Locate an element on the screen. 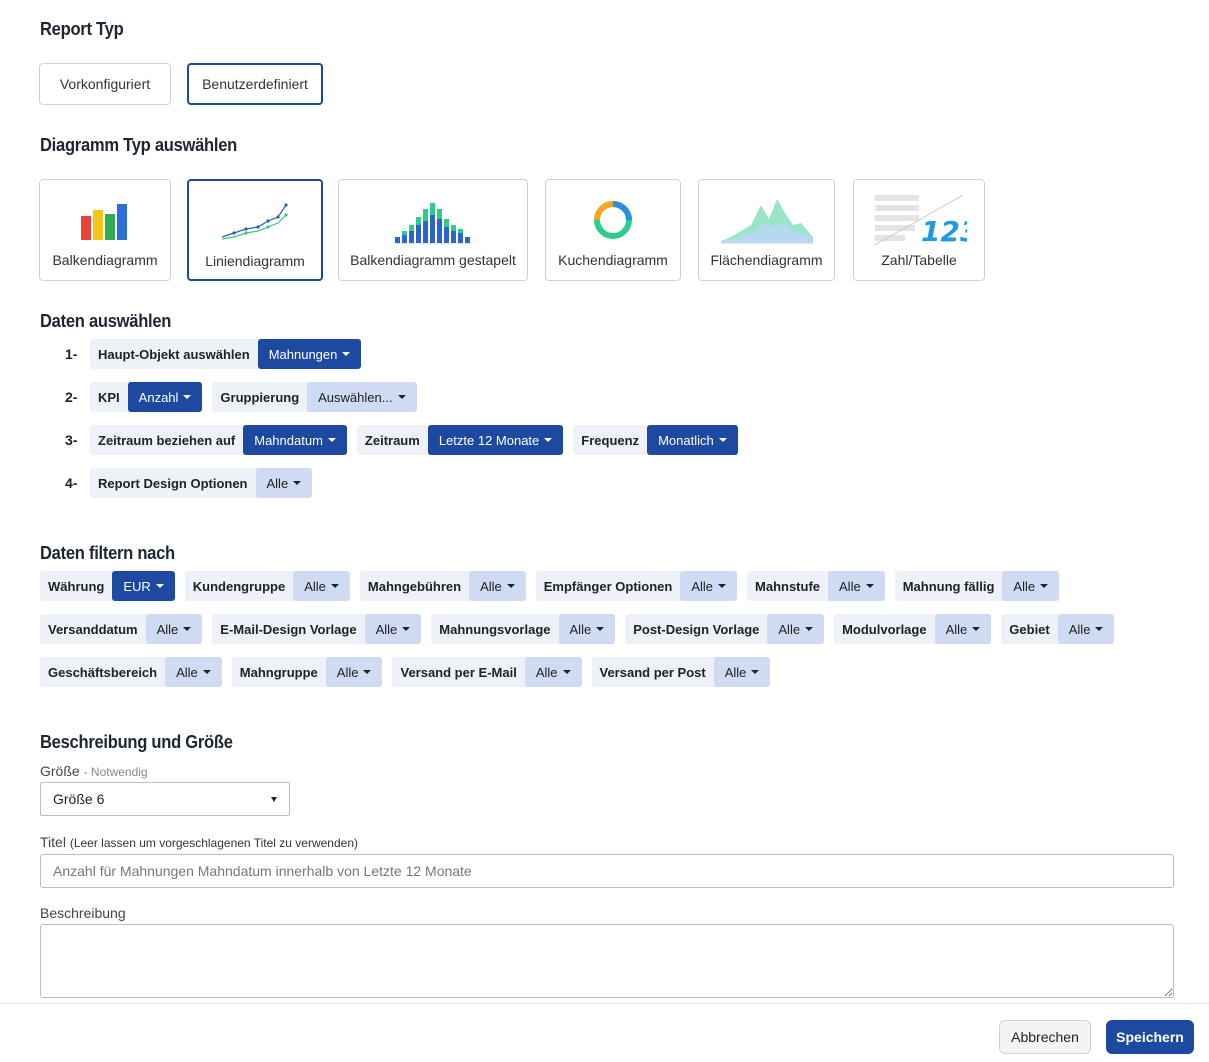 The height and width of the screenshot is (1062, 1209). waehrung-dropdown: EUR is located at coordinates (143, 586).